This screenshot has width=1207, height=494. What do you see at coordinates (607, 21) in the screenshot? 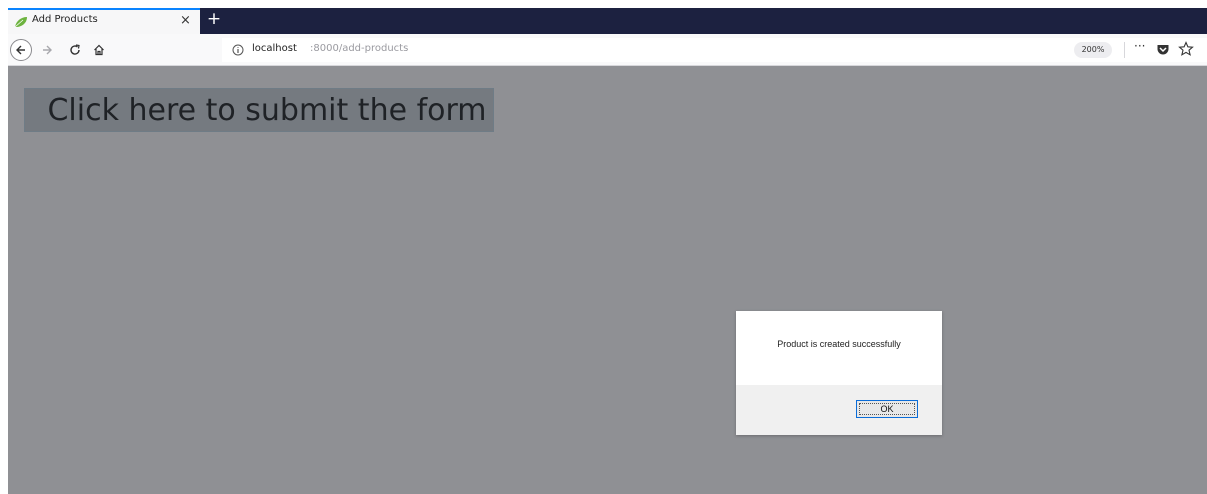
I see `tab-bar: Add Products × +` at bounding box center [607, 21].